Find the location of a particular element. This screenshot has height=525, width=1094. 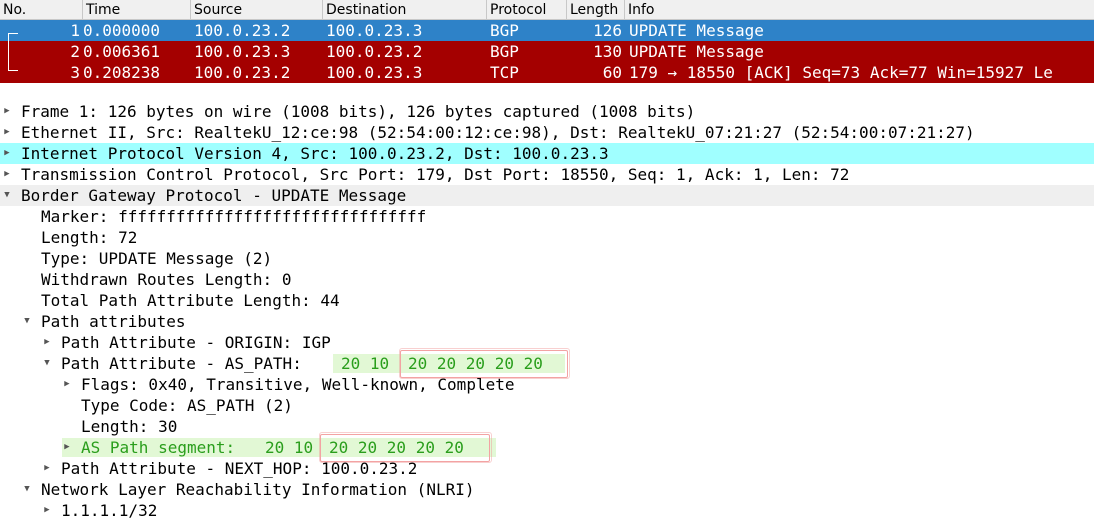

packet-source: 100.0.23.3 is located at coordinates (242, 51).